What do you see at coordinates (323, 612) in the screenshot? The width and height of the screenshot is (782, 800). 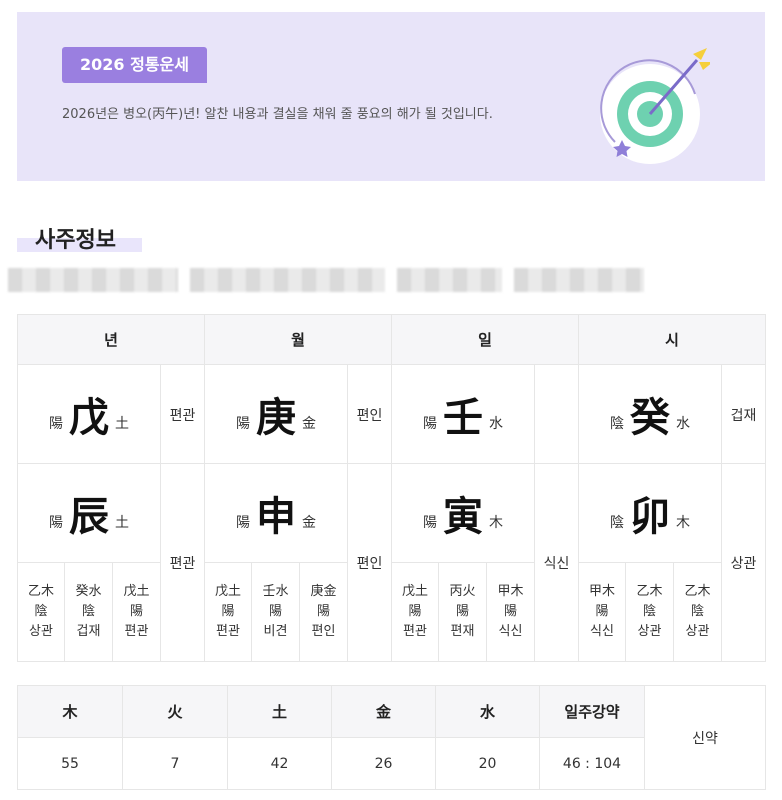 I see `hidden-stem: 庚金陽 편인` at bounding box center [323, 612].